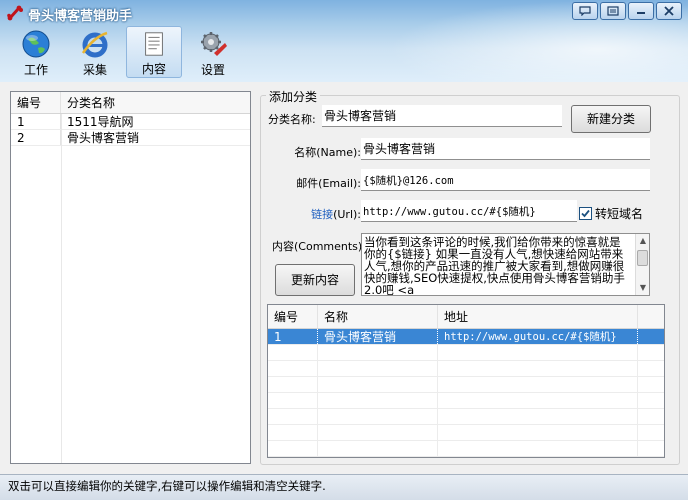 The width and height of the screenshot is (688, 500). I want to click on category-list-header: 编号 分类名称, so click(130, 103).